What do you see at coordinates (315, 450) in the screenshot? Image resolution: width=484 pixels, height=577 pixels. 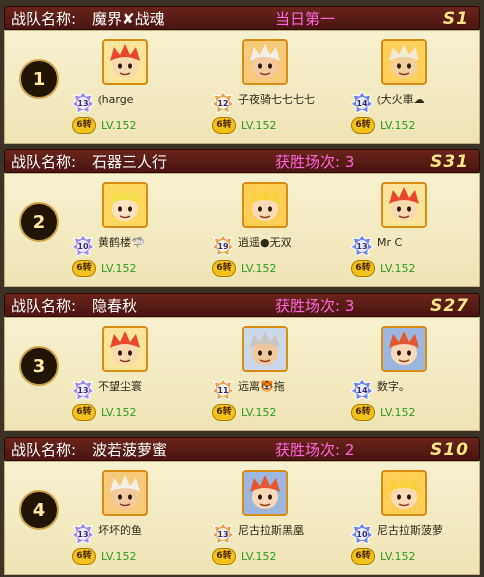 I see `team-stat: 获胜场次: 2` at bounding box center [315, 450].